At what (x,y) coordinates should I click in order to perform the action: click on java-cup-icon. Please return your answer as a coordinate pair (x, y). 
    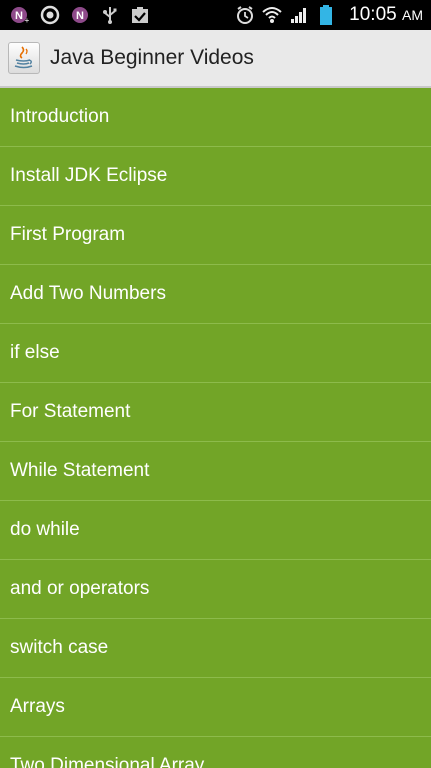
    Looking at the image, I should click on (24, 58).